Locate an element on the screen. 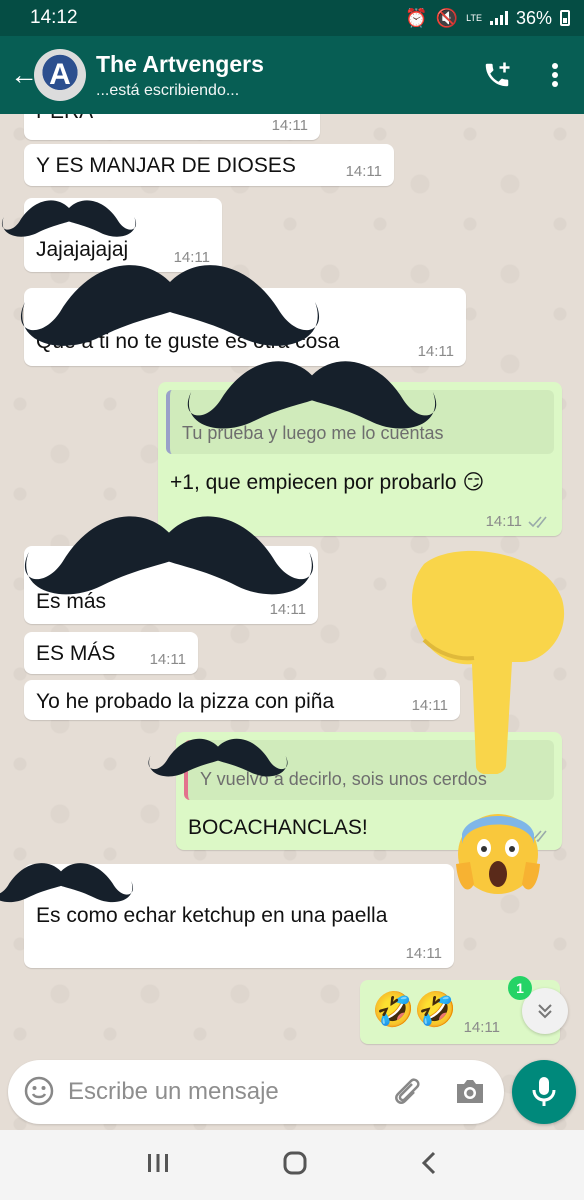  battery-icon is located at coordinates (565, 18).